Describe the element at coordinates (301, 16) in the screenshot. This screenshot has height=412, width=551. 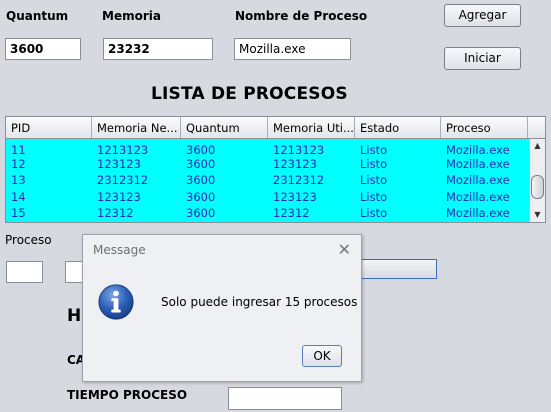
I see `nombre-proceso-label: Nombre de Proceso` at that location.